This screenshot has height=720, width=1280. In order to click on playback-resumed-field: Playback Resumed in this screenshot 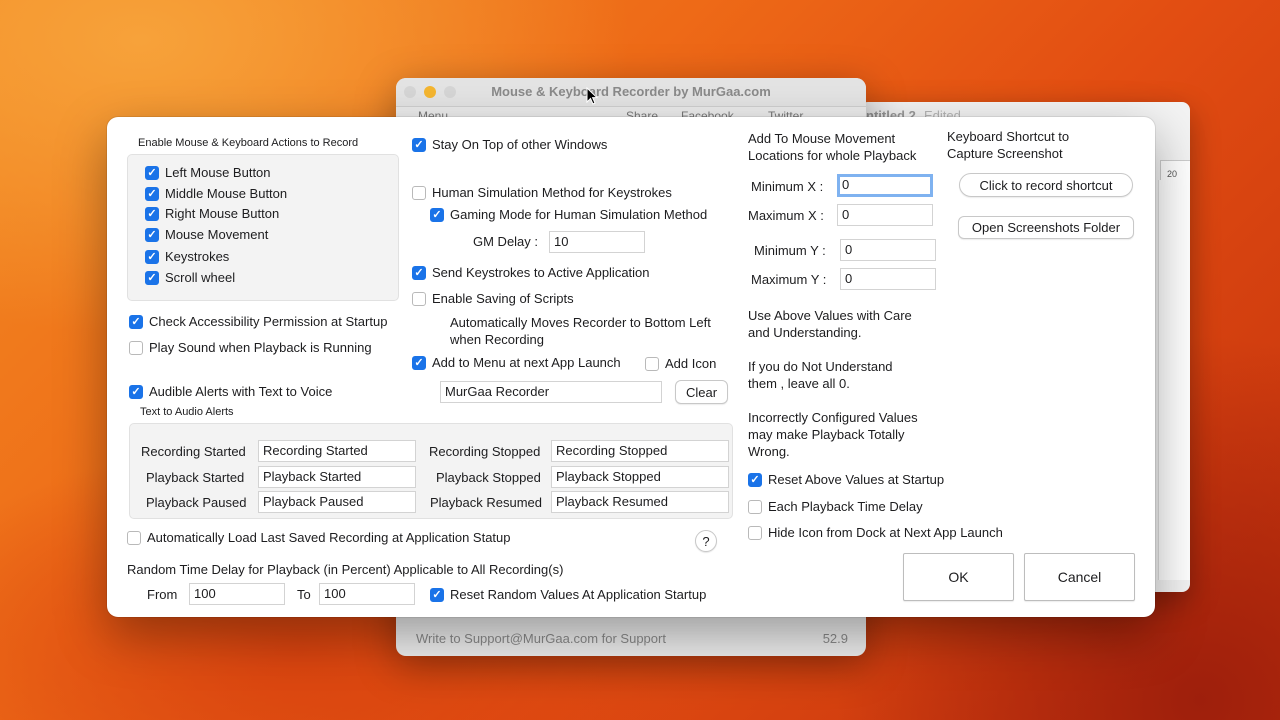, I will do `click(640, 502)`.